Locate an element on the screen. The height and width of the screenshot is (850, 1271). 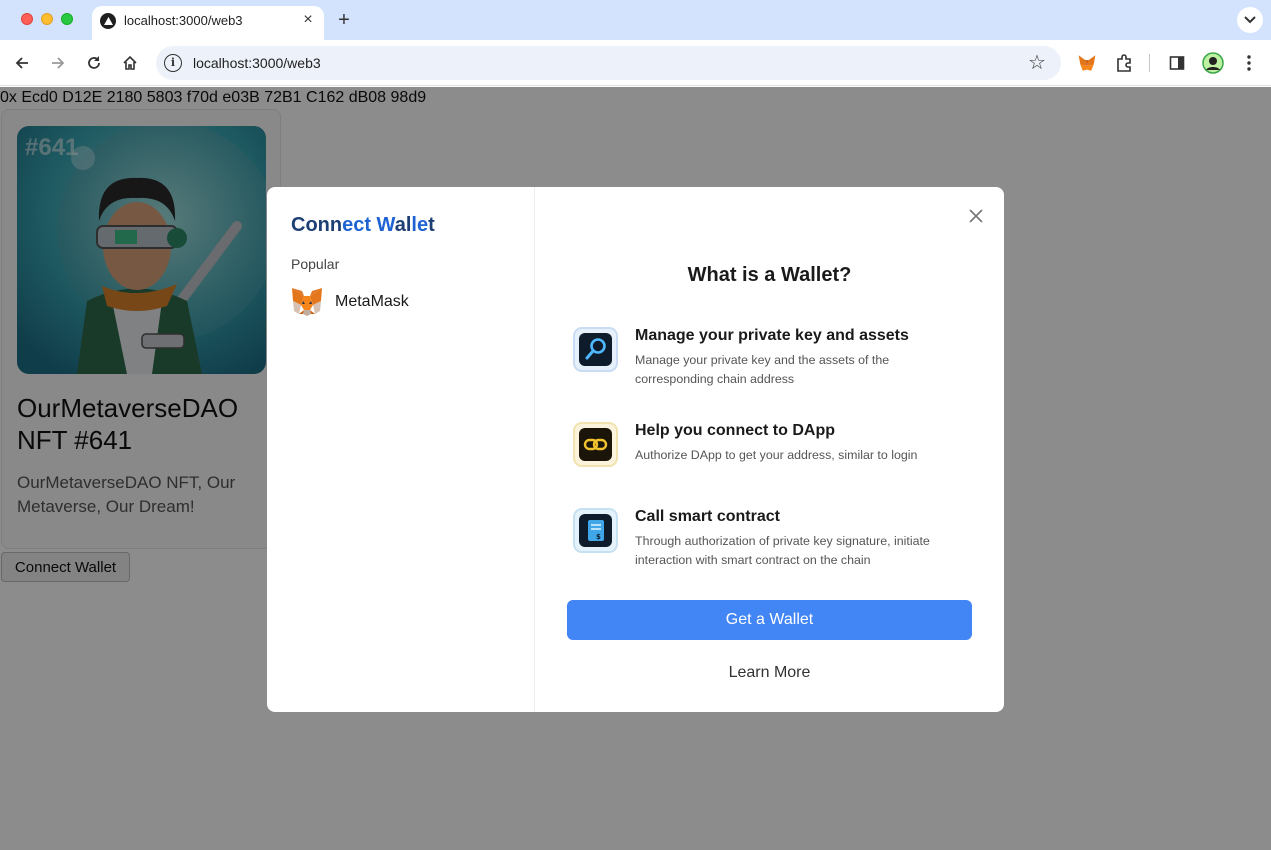
feature-title: Help you connect to DApp is located at coordinates (735, 430).